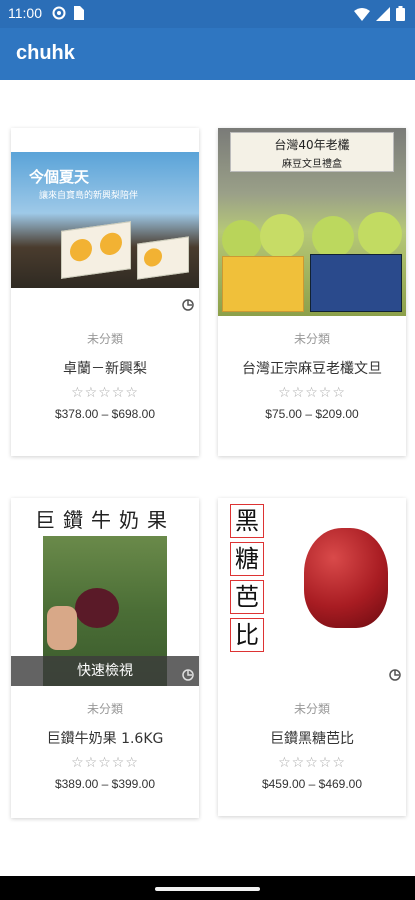  Describe the element at coordinates (25, 13) in the screenshot. I see `status-time: 11:00` at that location.